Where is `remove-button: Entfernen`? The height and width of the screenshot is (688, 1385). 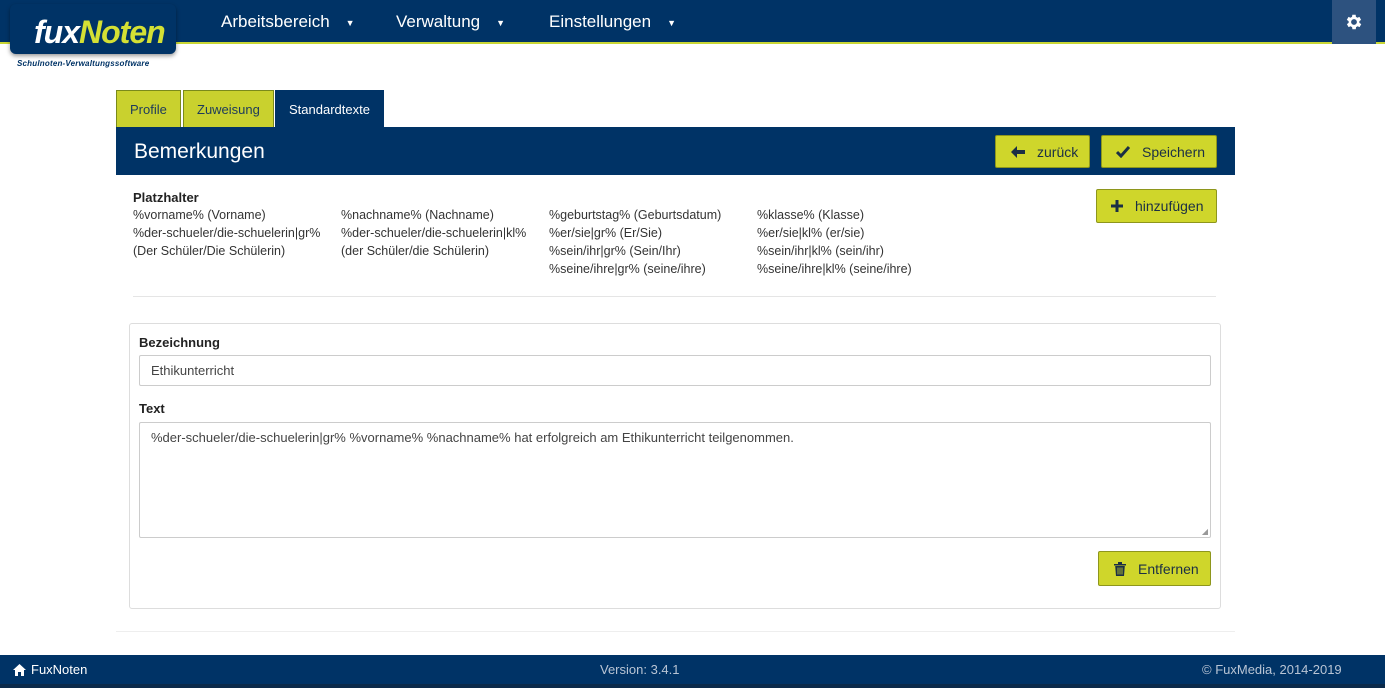 remove-button: Entfernen is located at coordinates (1154, 568).